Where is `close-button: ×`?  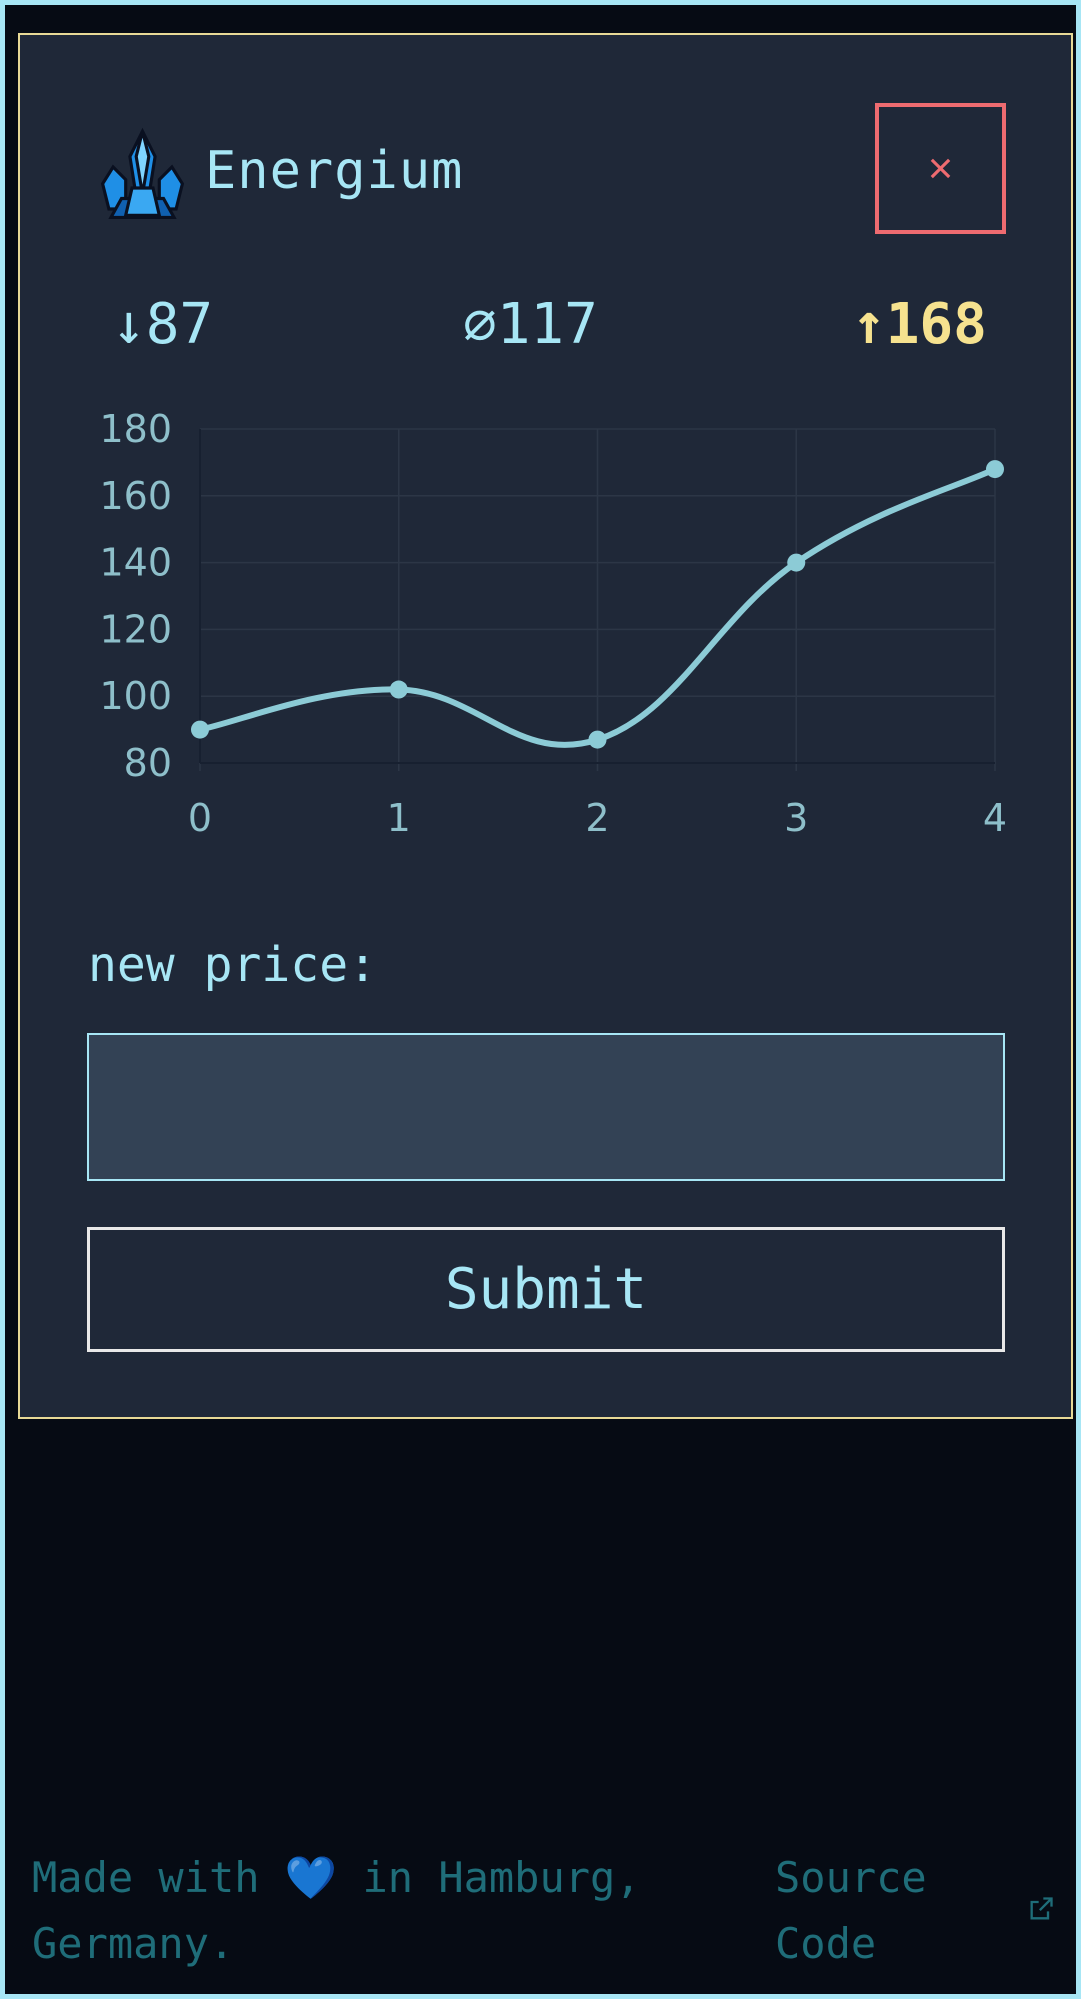
close-button: × is located at coordinates (940, 168).